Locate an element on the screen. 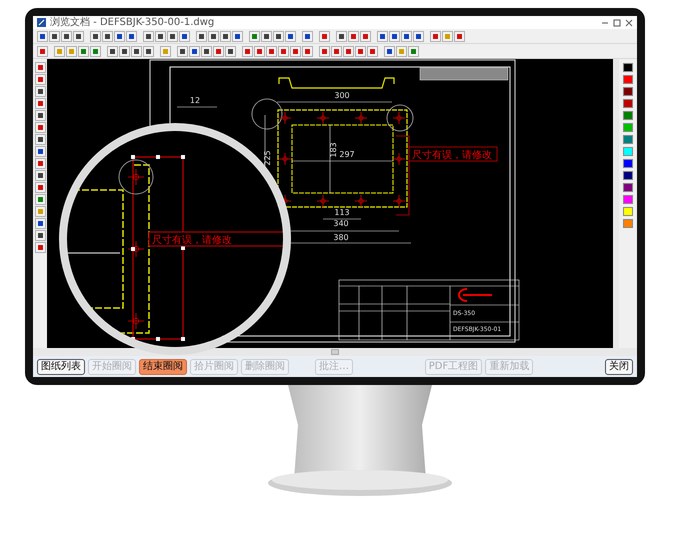 The height and width of the screenshot is (556, 673). scrollbar-thumb is located at coordinates (335, 352).